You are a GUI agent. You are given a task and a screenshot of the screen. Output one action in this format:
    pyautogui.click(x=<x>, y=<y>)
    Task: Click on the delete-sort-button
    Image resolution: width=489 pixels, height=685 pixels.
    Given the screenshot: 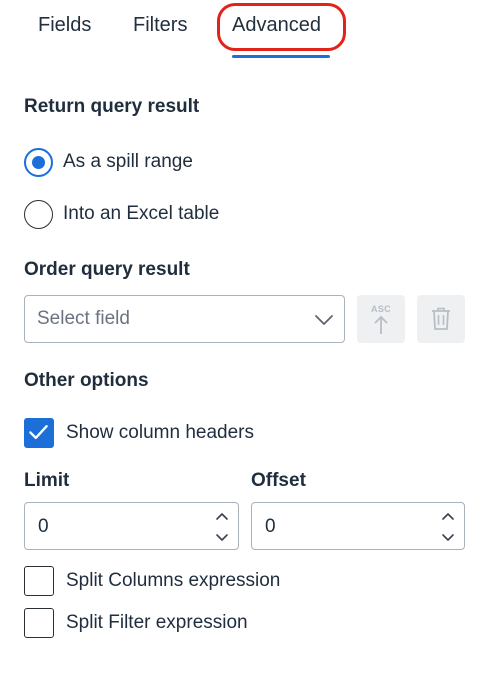 What is the action you would take?
    pyautogui.click(x=441, y=319)
    